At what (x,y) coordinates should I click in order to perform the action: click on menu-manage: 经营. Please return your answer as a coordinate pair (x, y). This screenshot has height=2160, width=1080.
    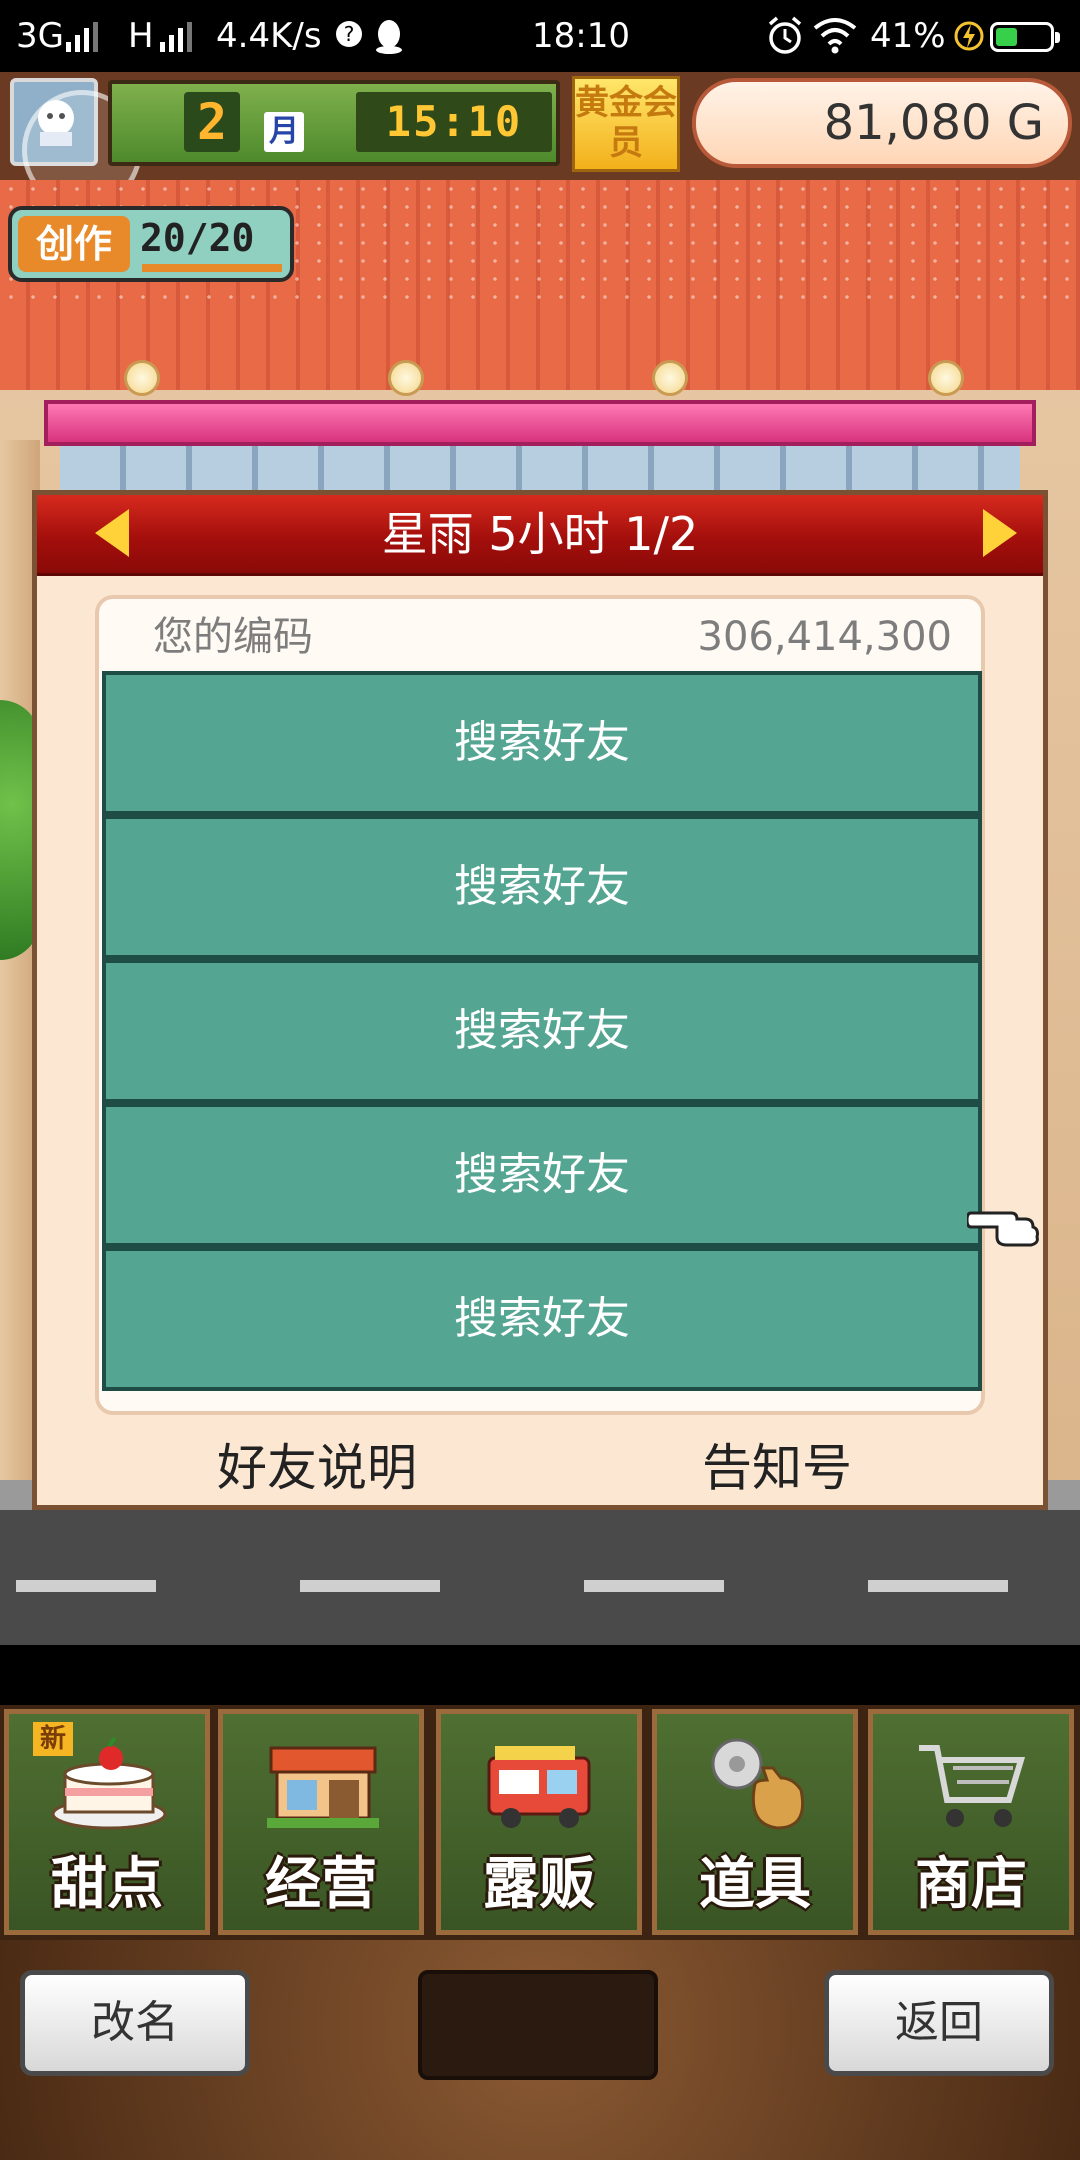
    Looking at the image, I should click on (321, 1822).